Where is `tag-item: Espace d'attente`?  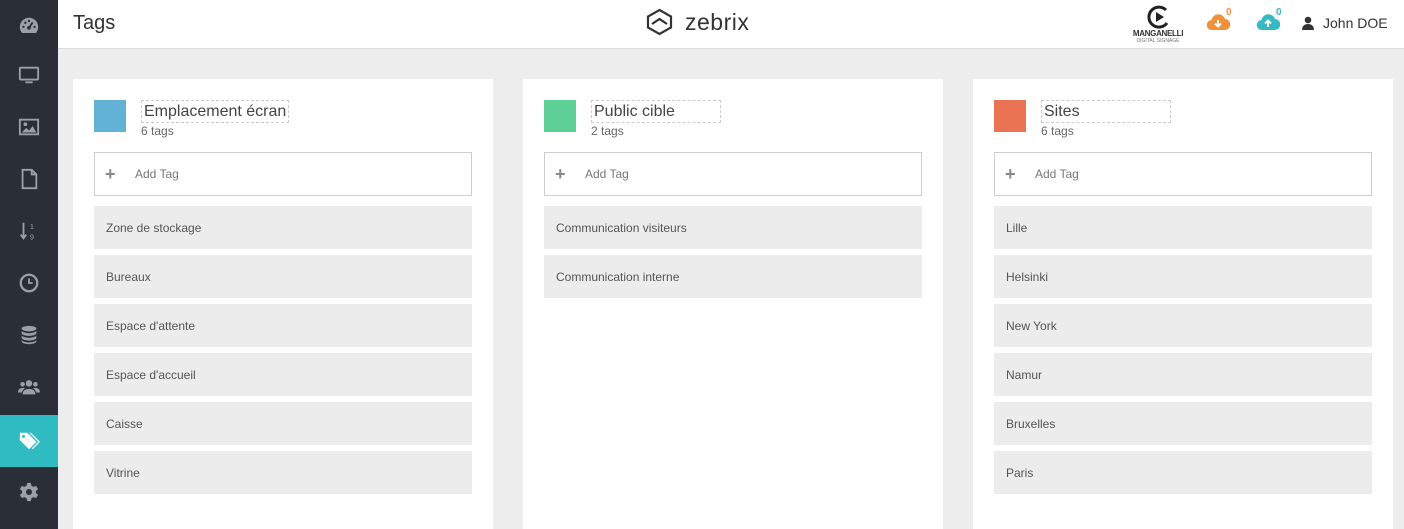
tag-item: Espace d'attente is located at coordinates (283, 325).